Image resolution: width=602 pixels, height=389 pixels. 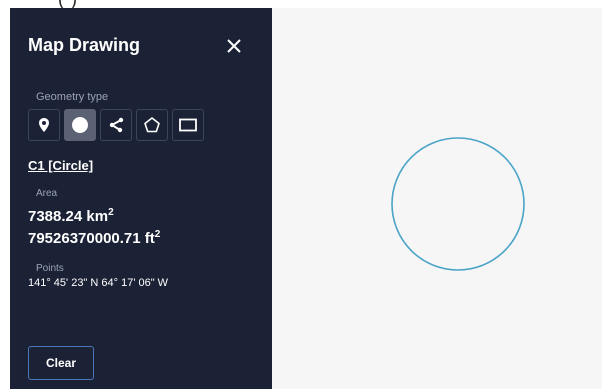 What do you see at coordinates (68, 216) in the screenshot?
I see `area-km-number: 7388.24 km` at bounding box center [68, 216].